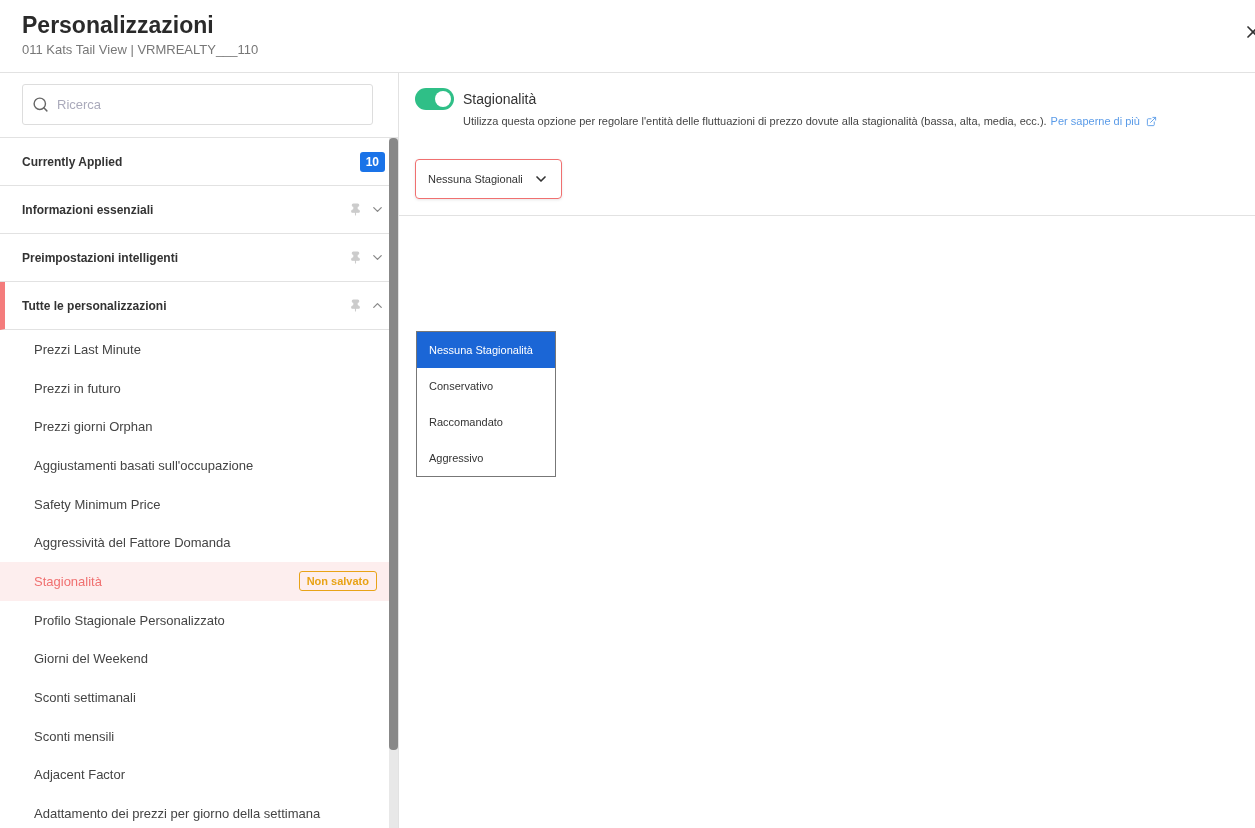 The height and width of the screenshot is (828, 1255). Describe the element at coordinates (194, 465) in the screenshot. I see `sidebar-item: Aggiustamenti basati sull'occupazione` at that location.